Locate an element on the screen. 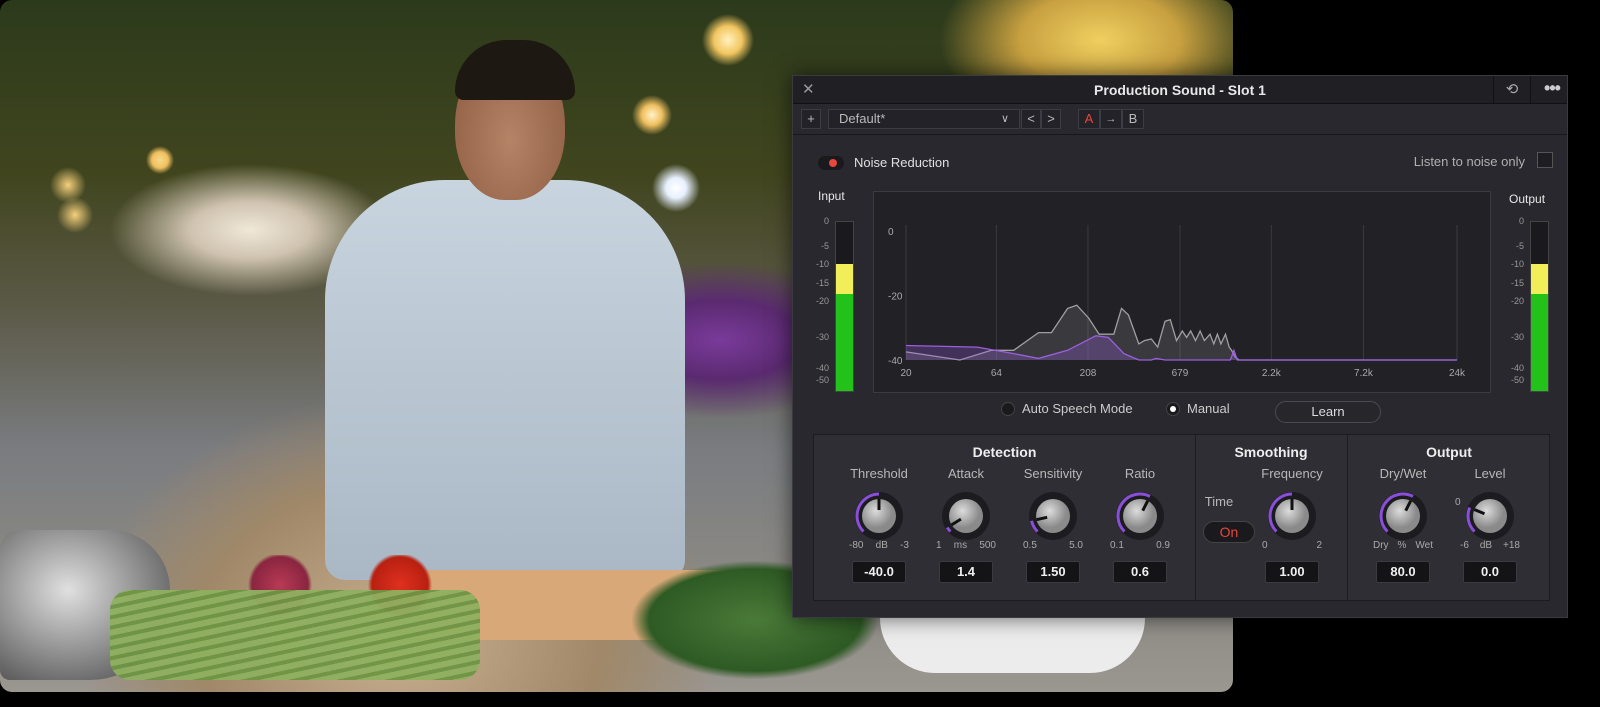 The image size is (1600, 707). attack-label: Attack is located at coordinates (966, 473).